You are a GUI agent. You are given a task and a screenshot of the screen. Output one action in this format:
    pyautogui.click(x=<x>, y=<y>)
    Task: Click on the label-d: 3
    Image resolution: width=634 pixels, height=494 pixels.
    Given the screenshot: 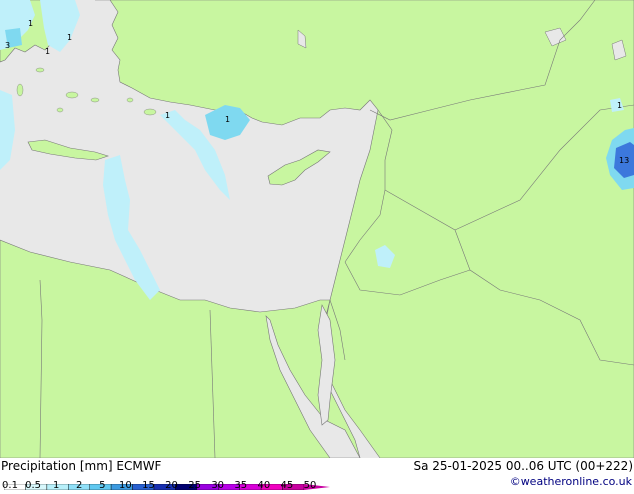 What is the action you would take?
    pyautogui.click(x=7, y=45)
    